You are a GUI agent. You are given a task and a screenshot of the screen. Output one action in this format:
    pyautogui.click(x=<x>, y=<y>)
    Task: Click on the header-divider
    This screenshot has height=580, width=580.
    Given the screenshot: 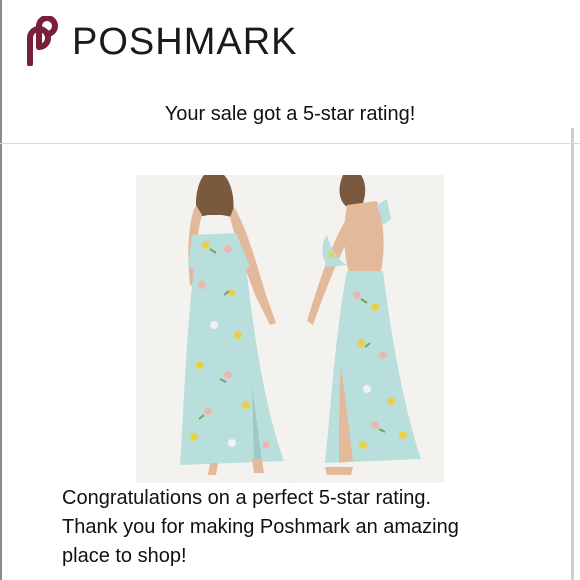 What is the action you would take?
    pyautogui.click(x=290, y=143)
    